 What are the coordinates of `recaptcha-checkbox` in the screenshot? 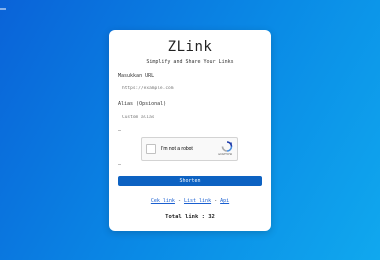 It's located at (151, 149).